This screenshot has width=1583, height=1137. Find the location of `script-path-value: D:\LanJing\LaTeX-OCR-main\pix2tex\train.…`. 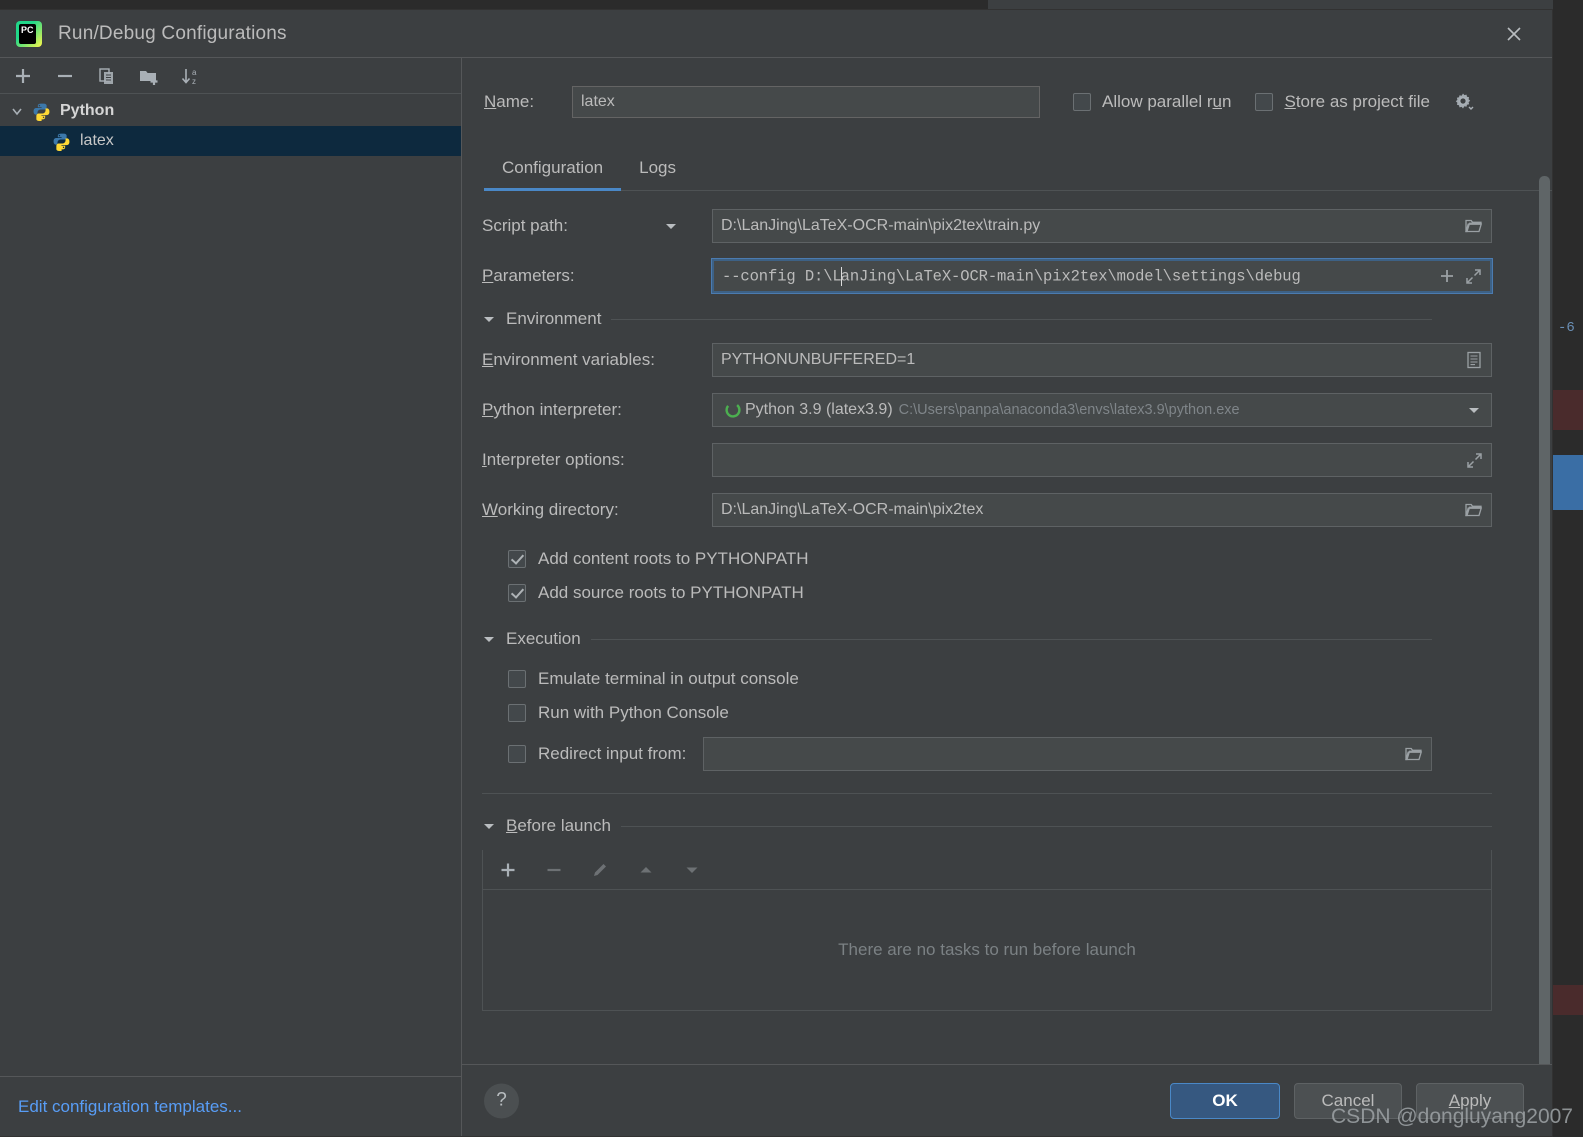

script-path-value: D:\LanJing\LaTeX-OCR-main\pix2tex\train.… is located at coordinates (881, 225).